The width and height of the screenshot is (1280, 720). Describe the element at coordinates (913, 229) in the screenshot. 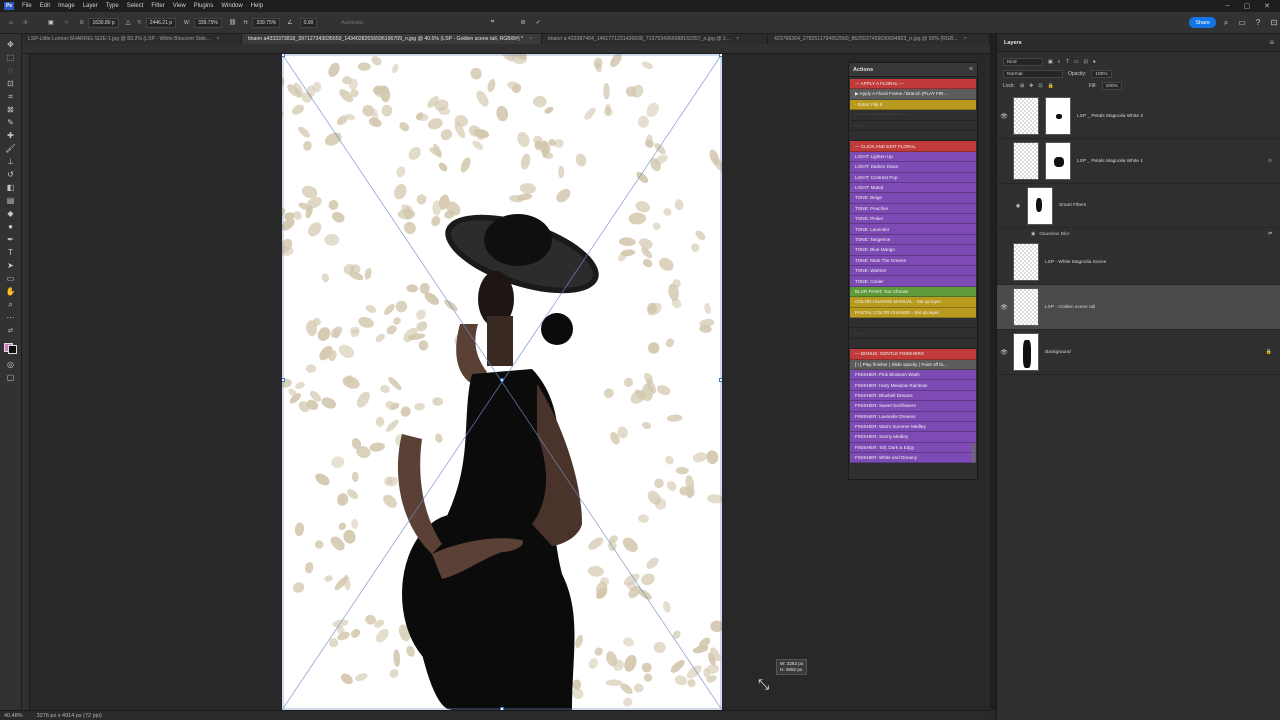

I see `action-item: TONE: Lavender` at that location.